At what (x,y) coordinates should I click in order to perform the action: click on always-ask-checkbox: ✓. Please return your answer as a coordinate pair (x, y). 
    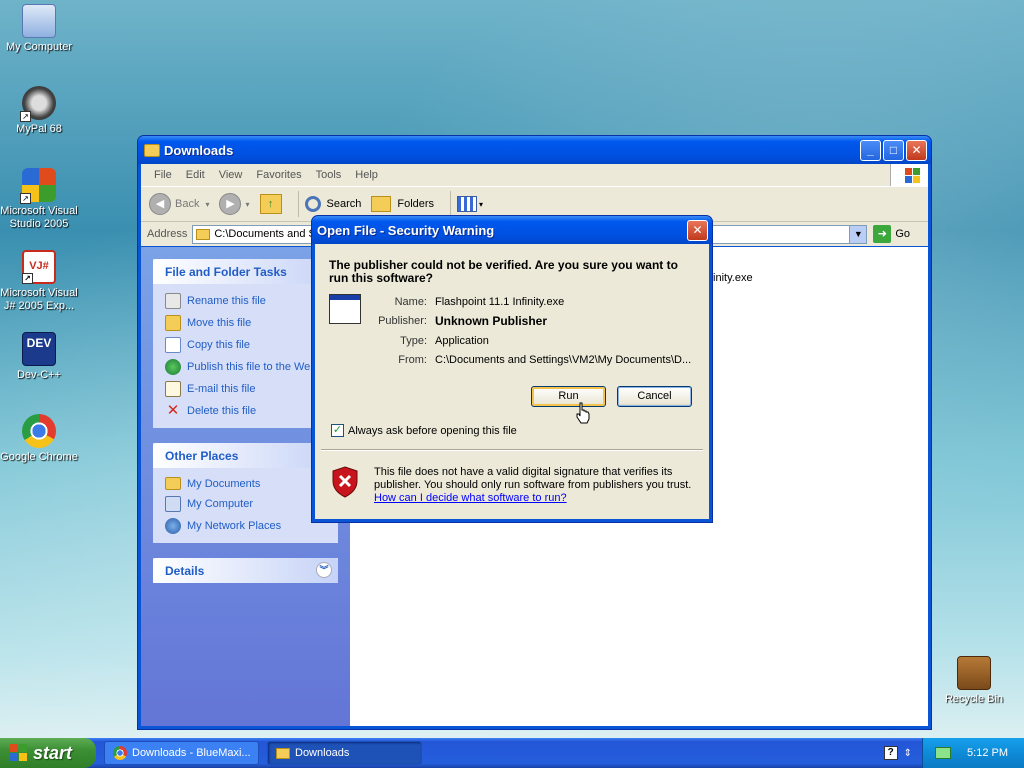
    Looking at the image, I should click on (337, 430).